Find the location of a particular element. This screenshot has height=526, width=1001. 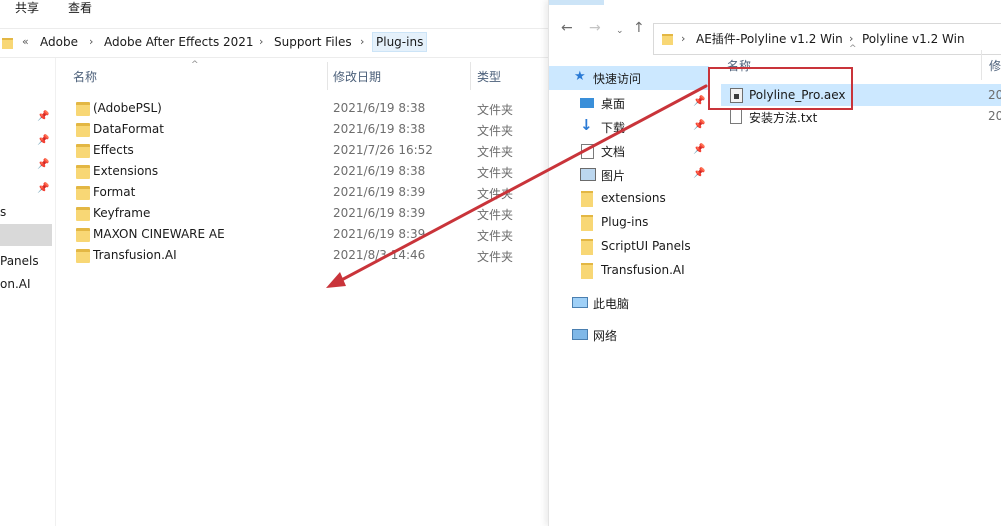

ribbon-tabs: 共享 查看 is located at coordinates (274, 9).